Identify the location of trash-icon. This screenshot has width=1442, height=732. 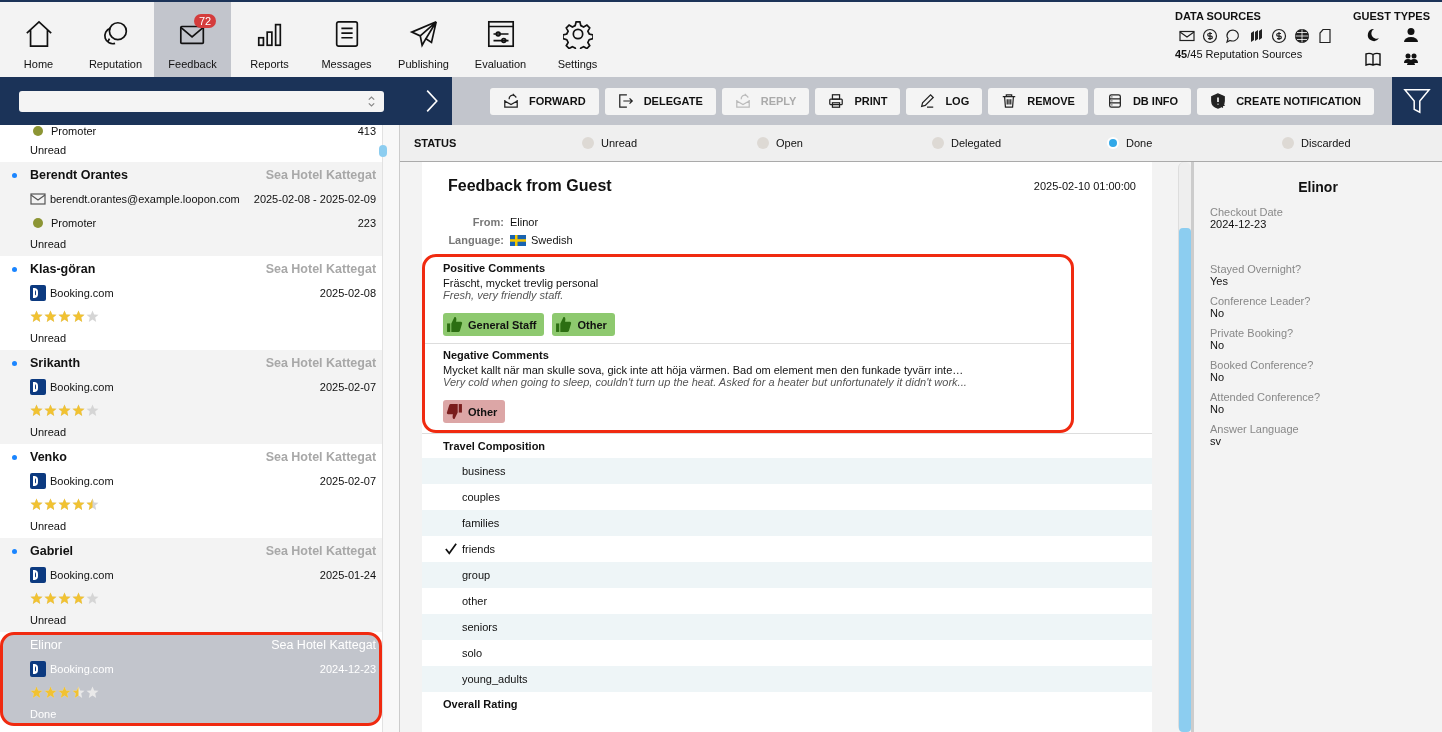
(1009, 101).